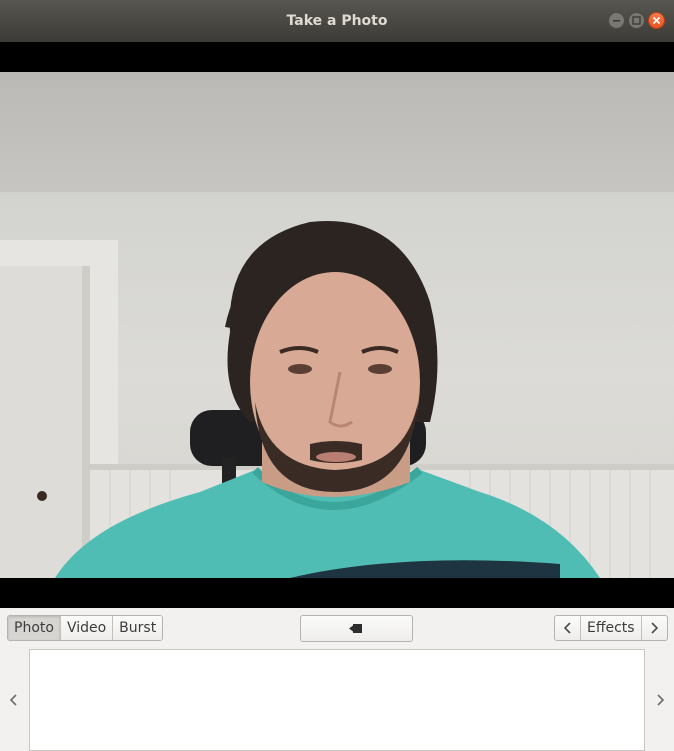 The height and width of the screenshot is (751, 674). I want to click on window-title: Take a Photo, so click(337, 21).